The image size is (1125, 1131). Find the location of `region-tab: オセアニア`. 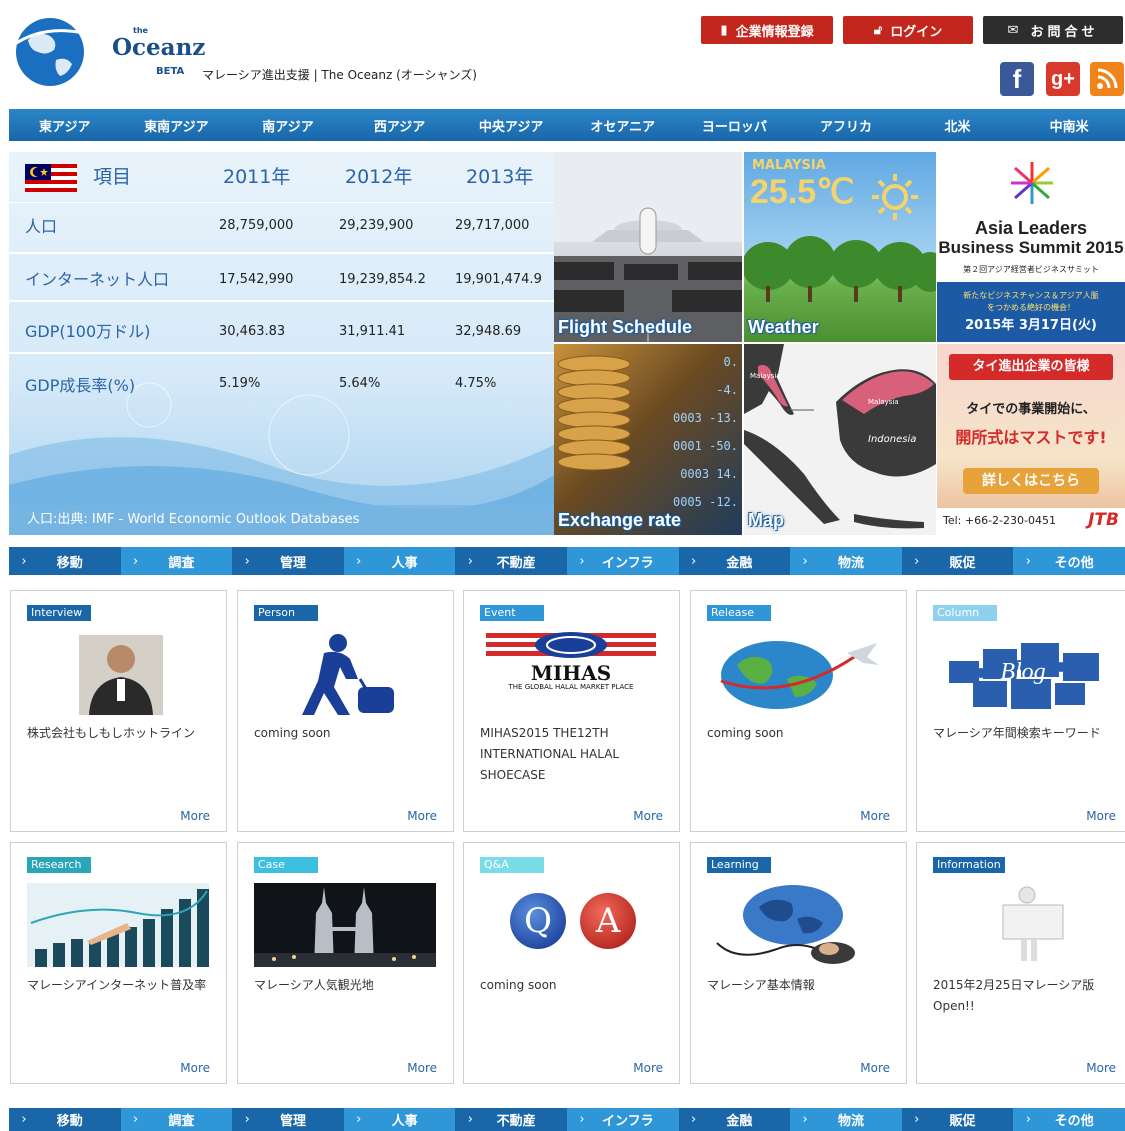

region-tab: オセアニア is located at coordinates (623, 125).